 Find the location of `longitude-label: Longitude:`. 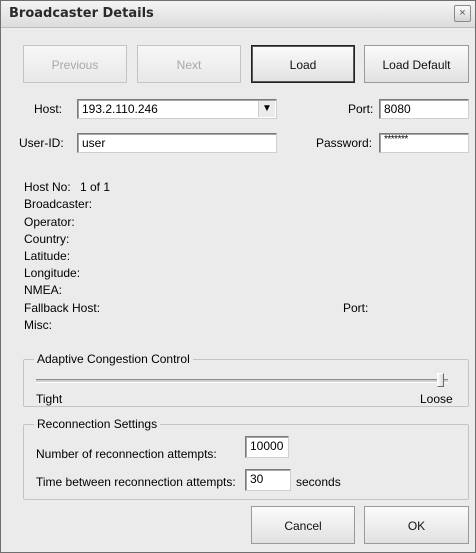

longitude-label: Longitude: is located at coordinates (52, 273).